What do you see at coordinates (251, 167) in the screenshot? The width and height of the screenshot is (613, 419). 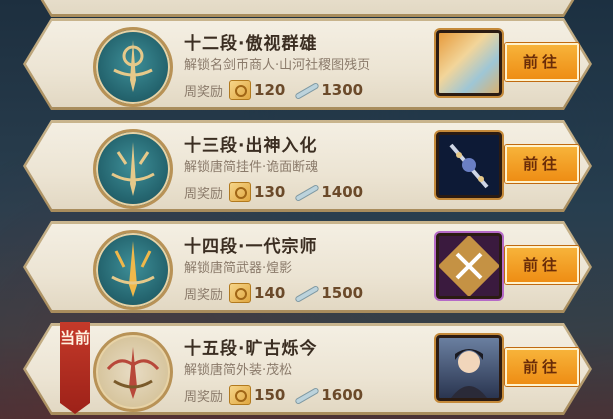 I see `rank-desc: 解锁唐简挂件·诡面断魂` at bounding box center [251, 167].